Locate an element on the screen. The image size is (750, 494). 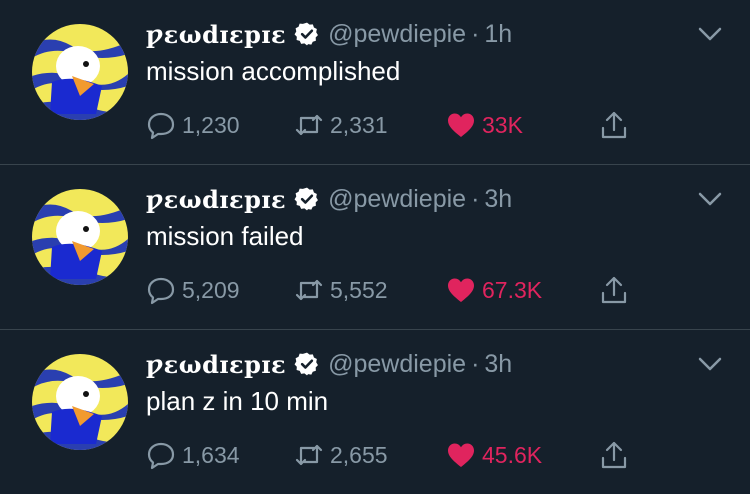
reply-button: 5,209 is located at coordinates (193, 290).